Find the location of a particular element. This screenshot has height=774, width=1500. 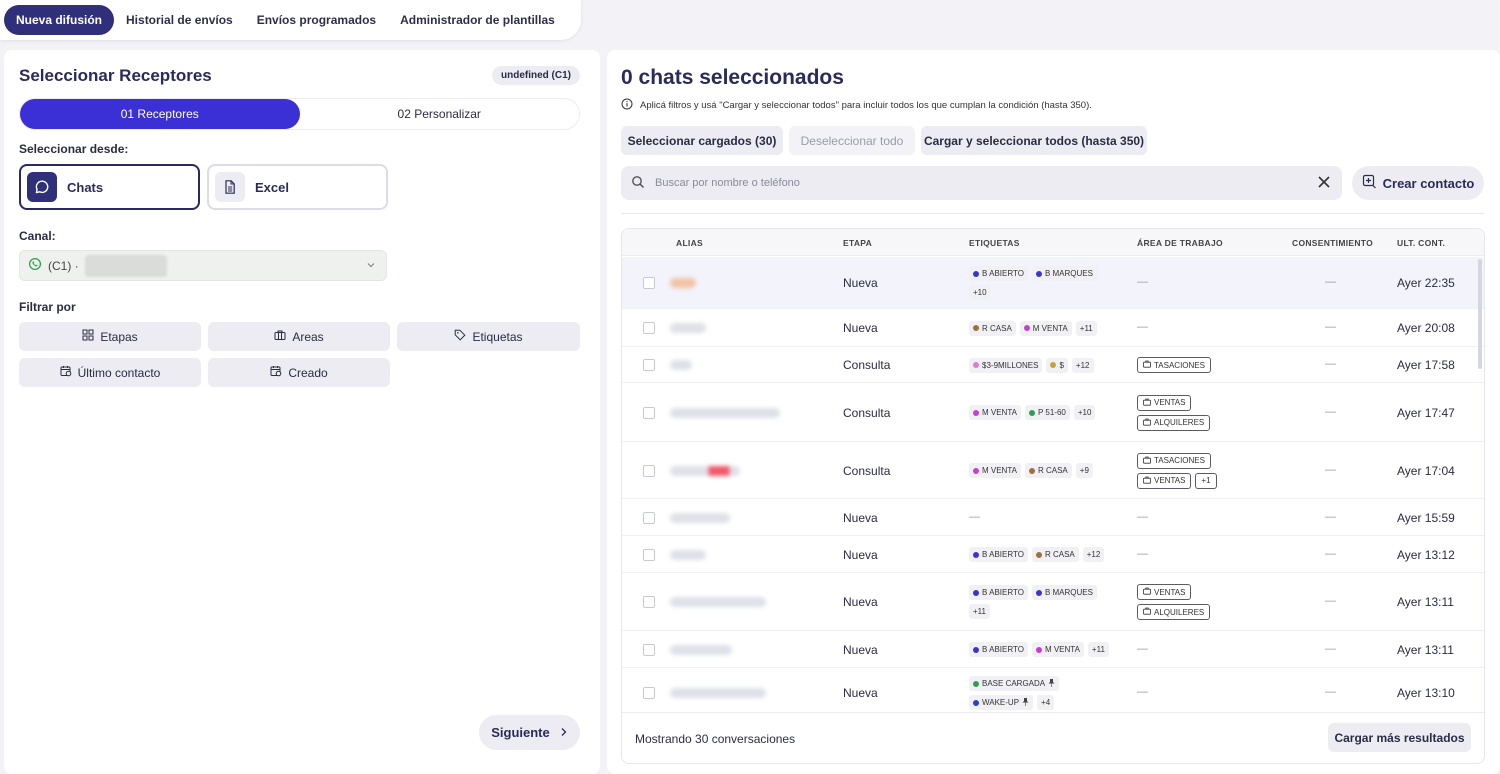

next-button: Siguiente is located at coordinates (529, 732).